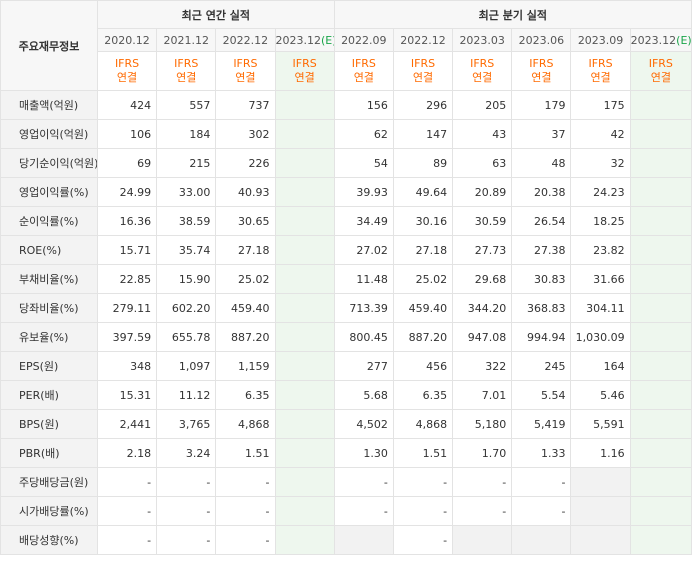 This screenshot has width=695, height=563. What do you see at coordinates (186, 395) in the screenshot?
I see `table-cell: 11.12` at bounding box center [186, 395].